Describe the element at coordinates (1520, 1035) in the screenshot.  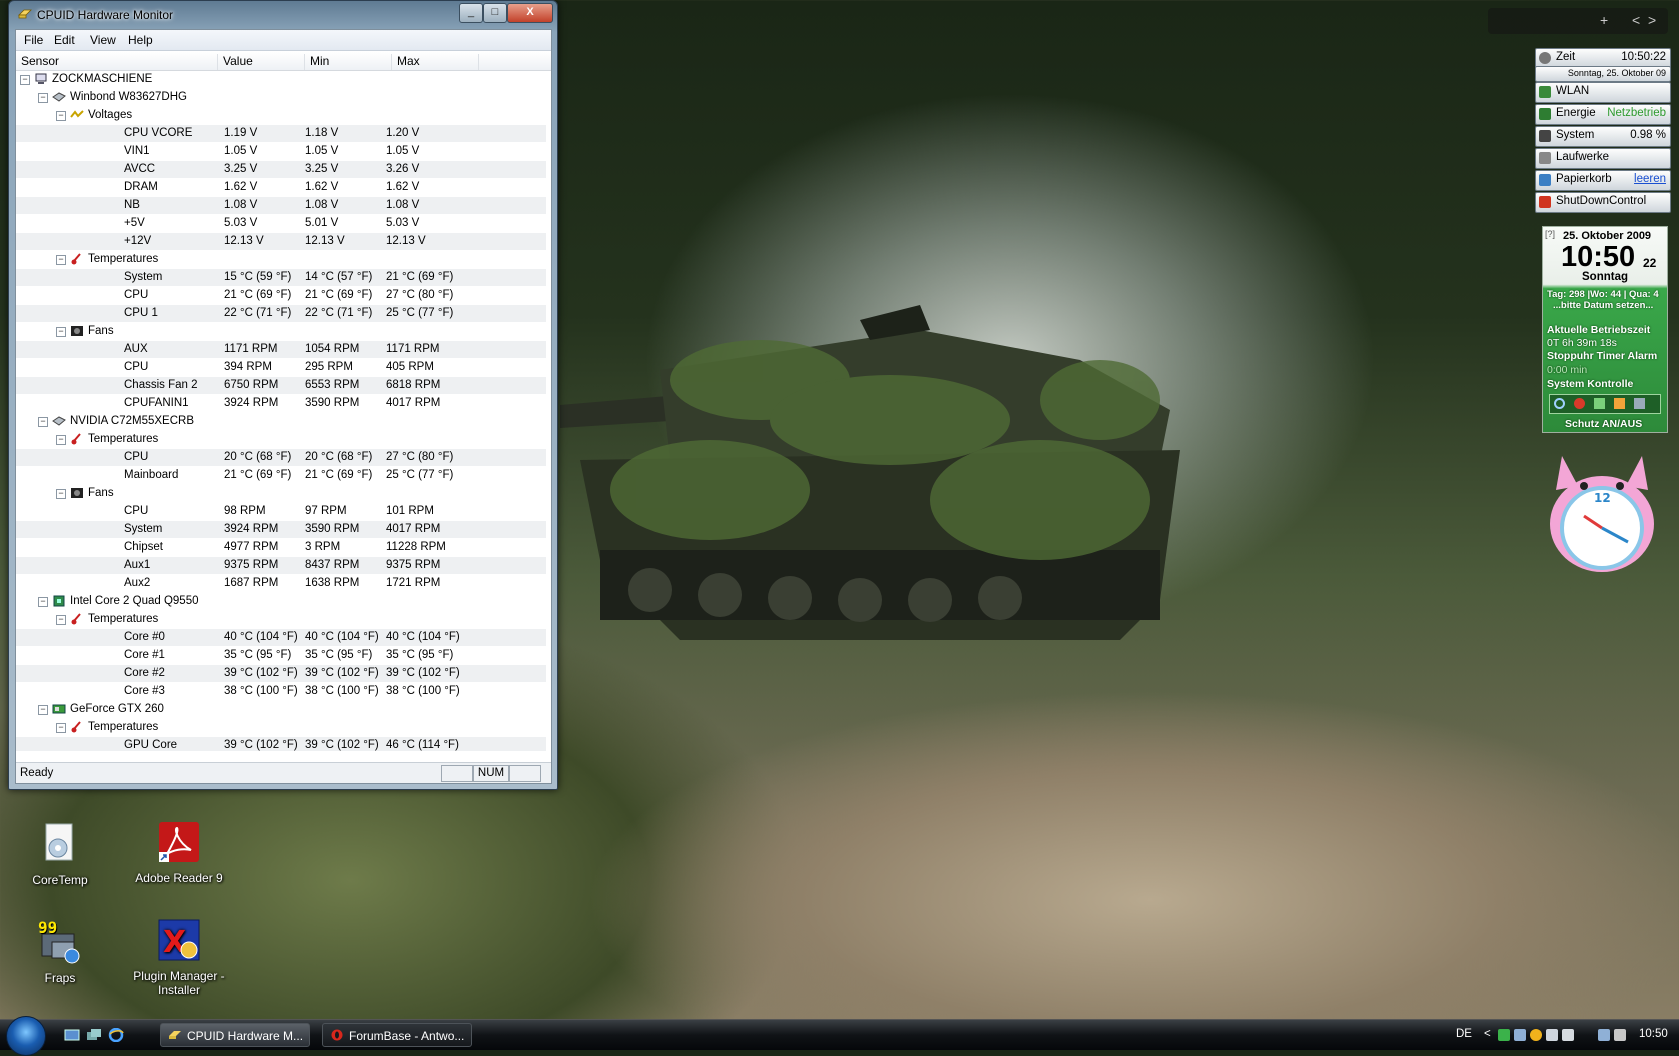
I see `tray-monitor-icon` at that location.